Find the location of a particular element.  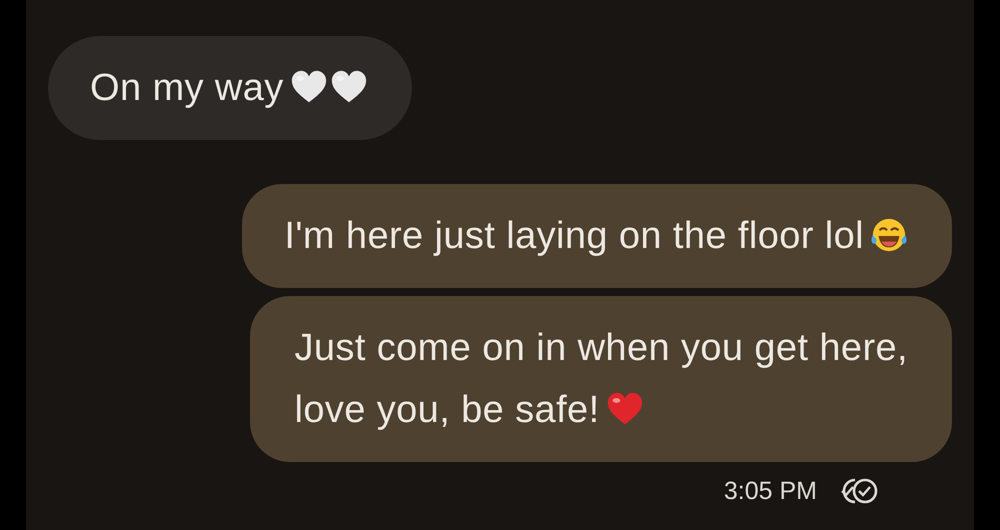

message-bubble: I'm here just laying on the floor lol is located at coordinates (597, 236).